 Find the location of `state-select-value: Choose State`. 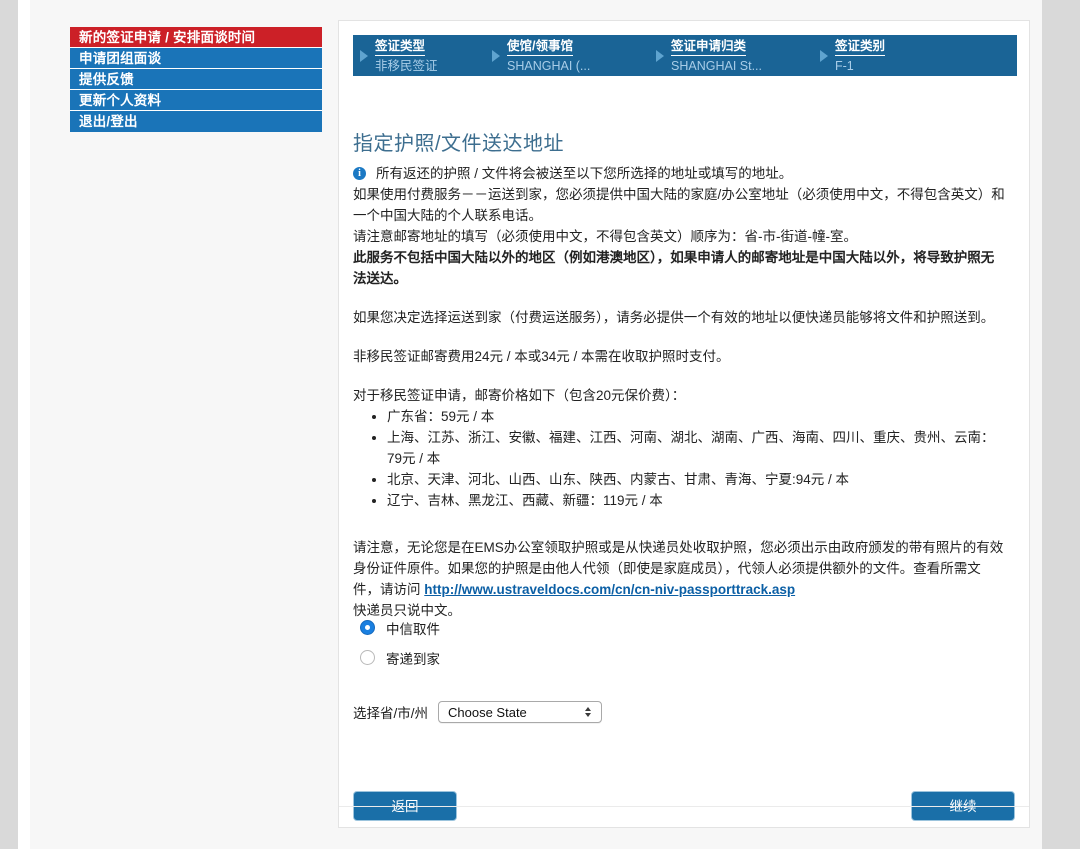

state-select-value: Choose State is located at coordinates (487, 712).